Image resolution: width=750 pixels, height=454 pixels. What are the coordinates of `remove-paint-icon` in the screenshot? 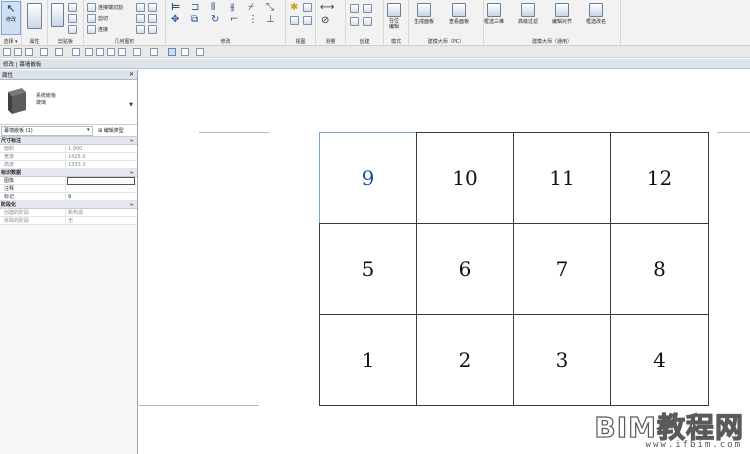 It's located at (152, 18).